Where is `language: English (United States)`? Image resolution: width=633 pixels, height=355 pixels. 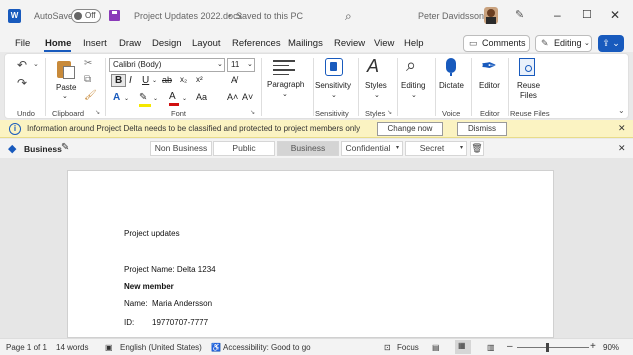 language: English (United States) is located at coordinates (161, 347).